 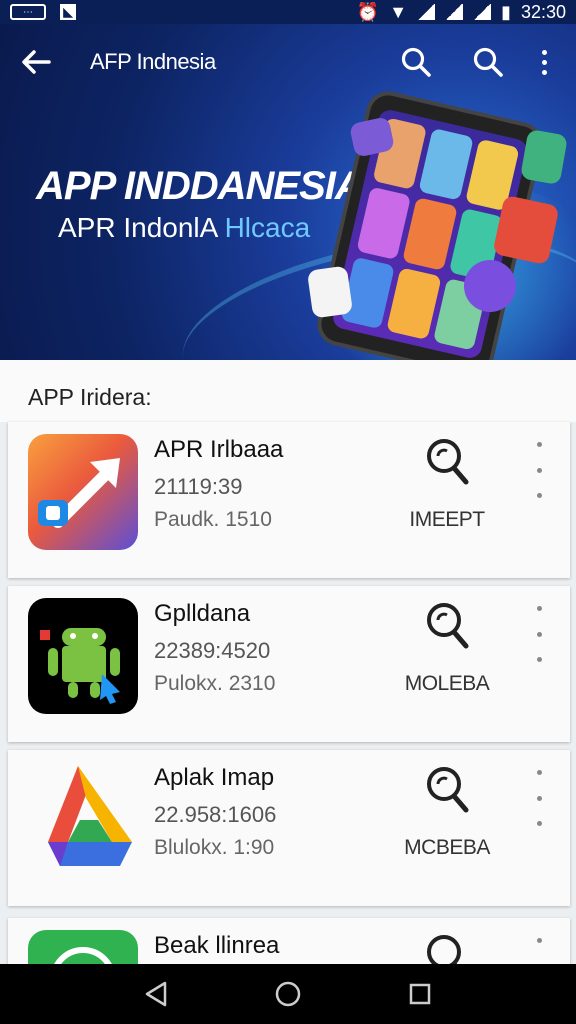 What do you see at coordinates (213, 519) in the screenshot?
I see `app-meta-secondary: Paudk. 1510` at bounding box center [213, 519].